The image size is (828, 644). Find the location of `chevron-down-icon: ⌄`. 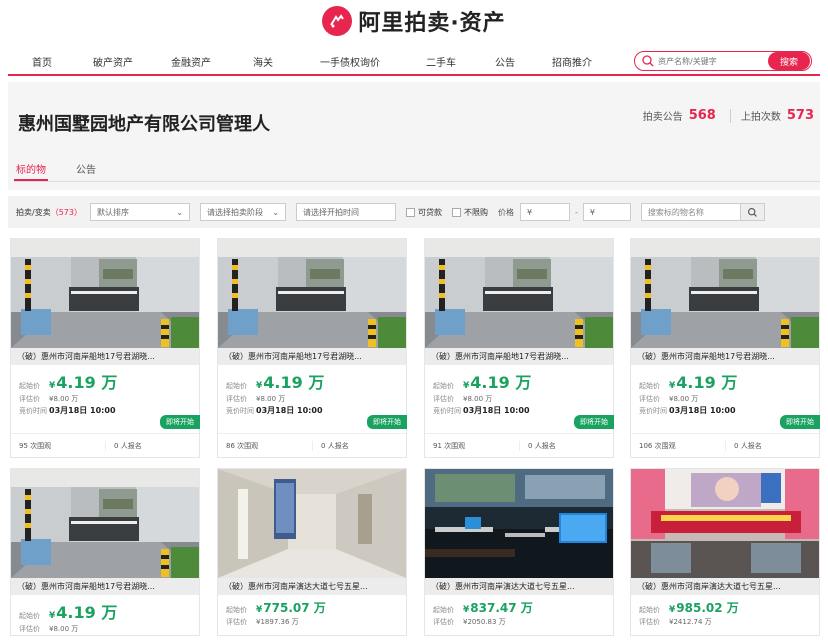

chevron-down-icon: ⌄ is located at coordinates (179, 212).